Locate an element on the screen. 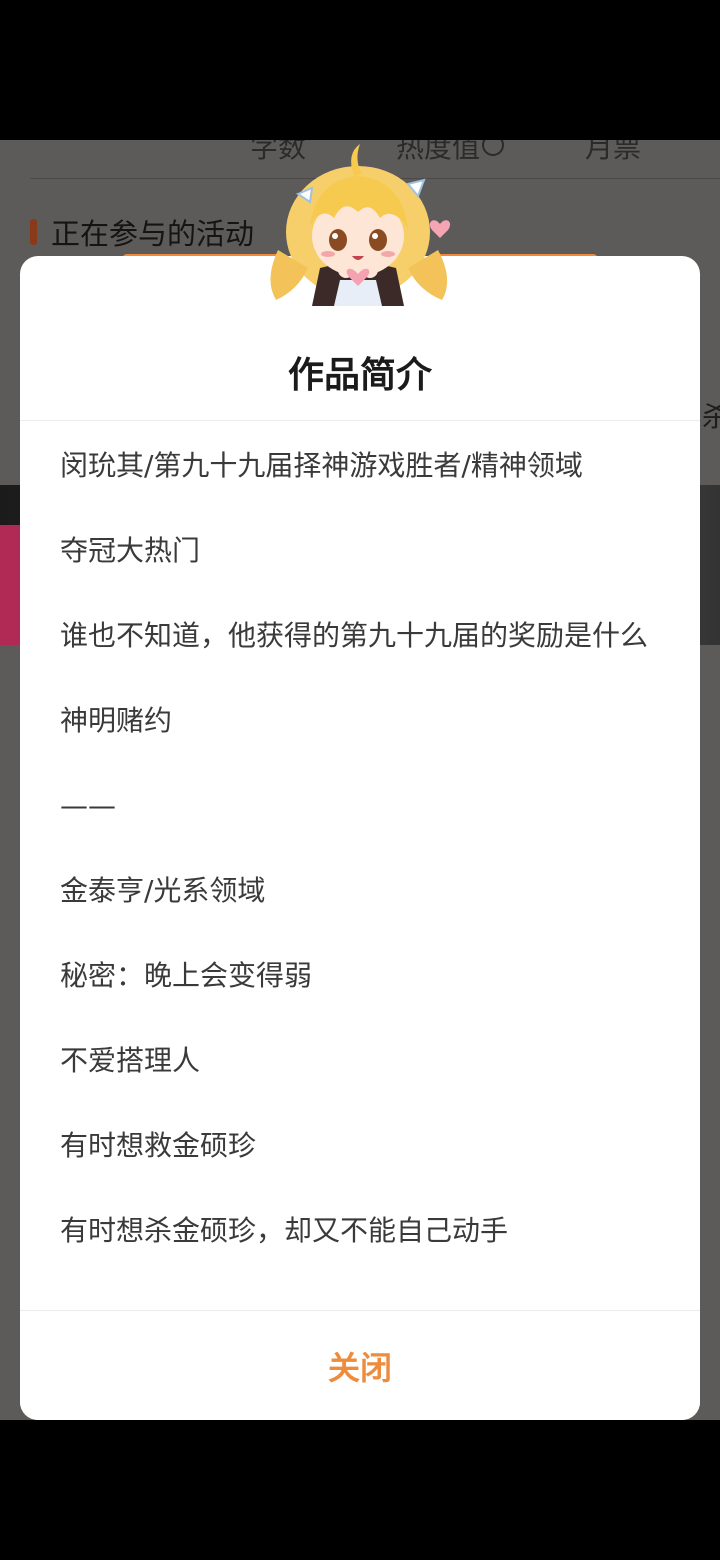  status-bar-area is located at coordinates (360, 70).